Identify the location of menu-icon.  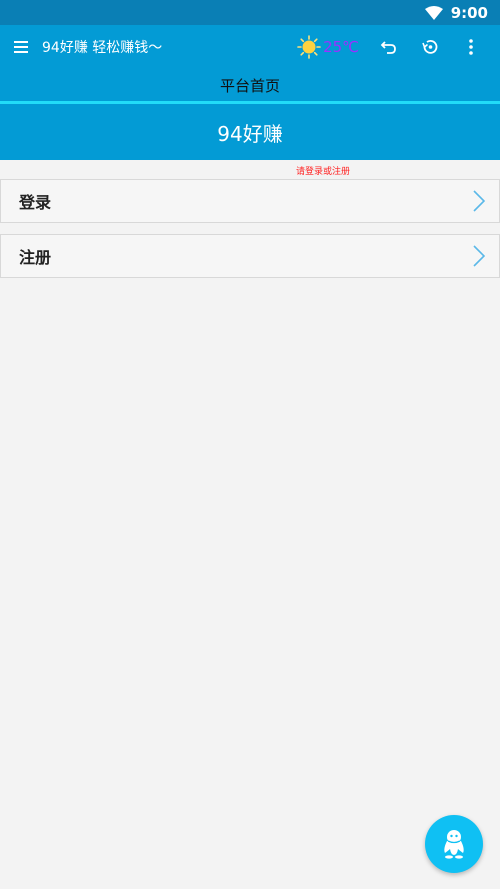
(21, 47).